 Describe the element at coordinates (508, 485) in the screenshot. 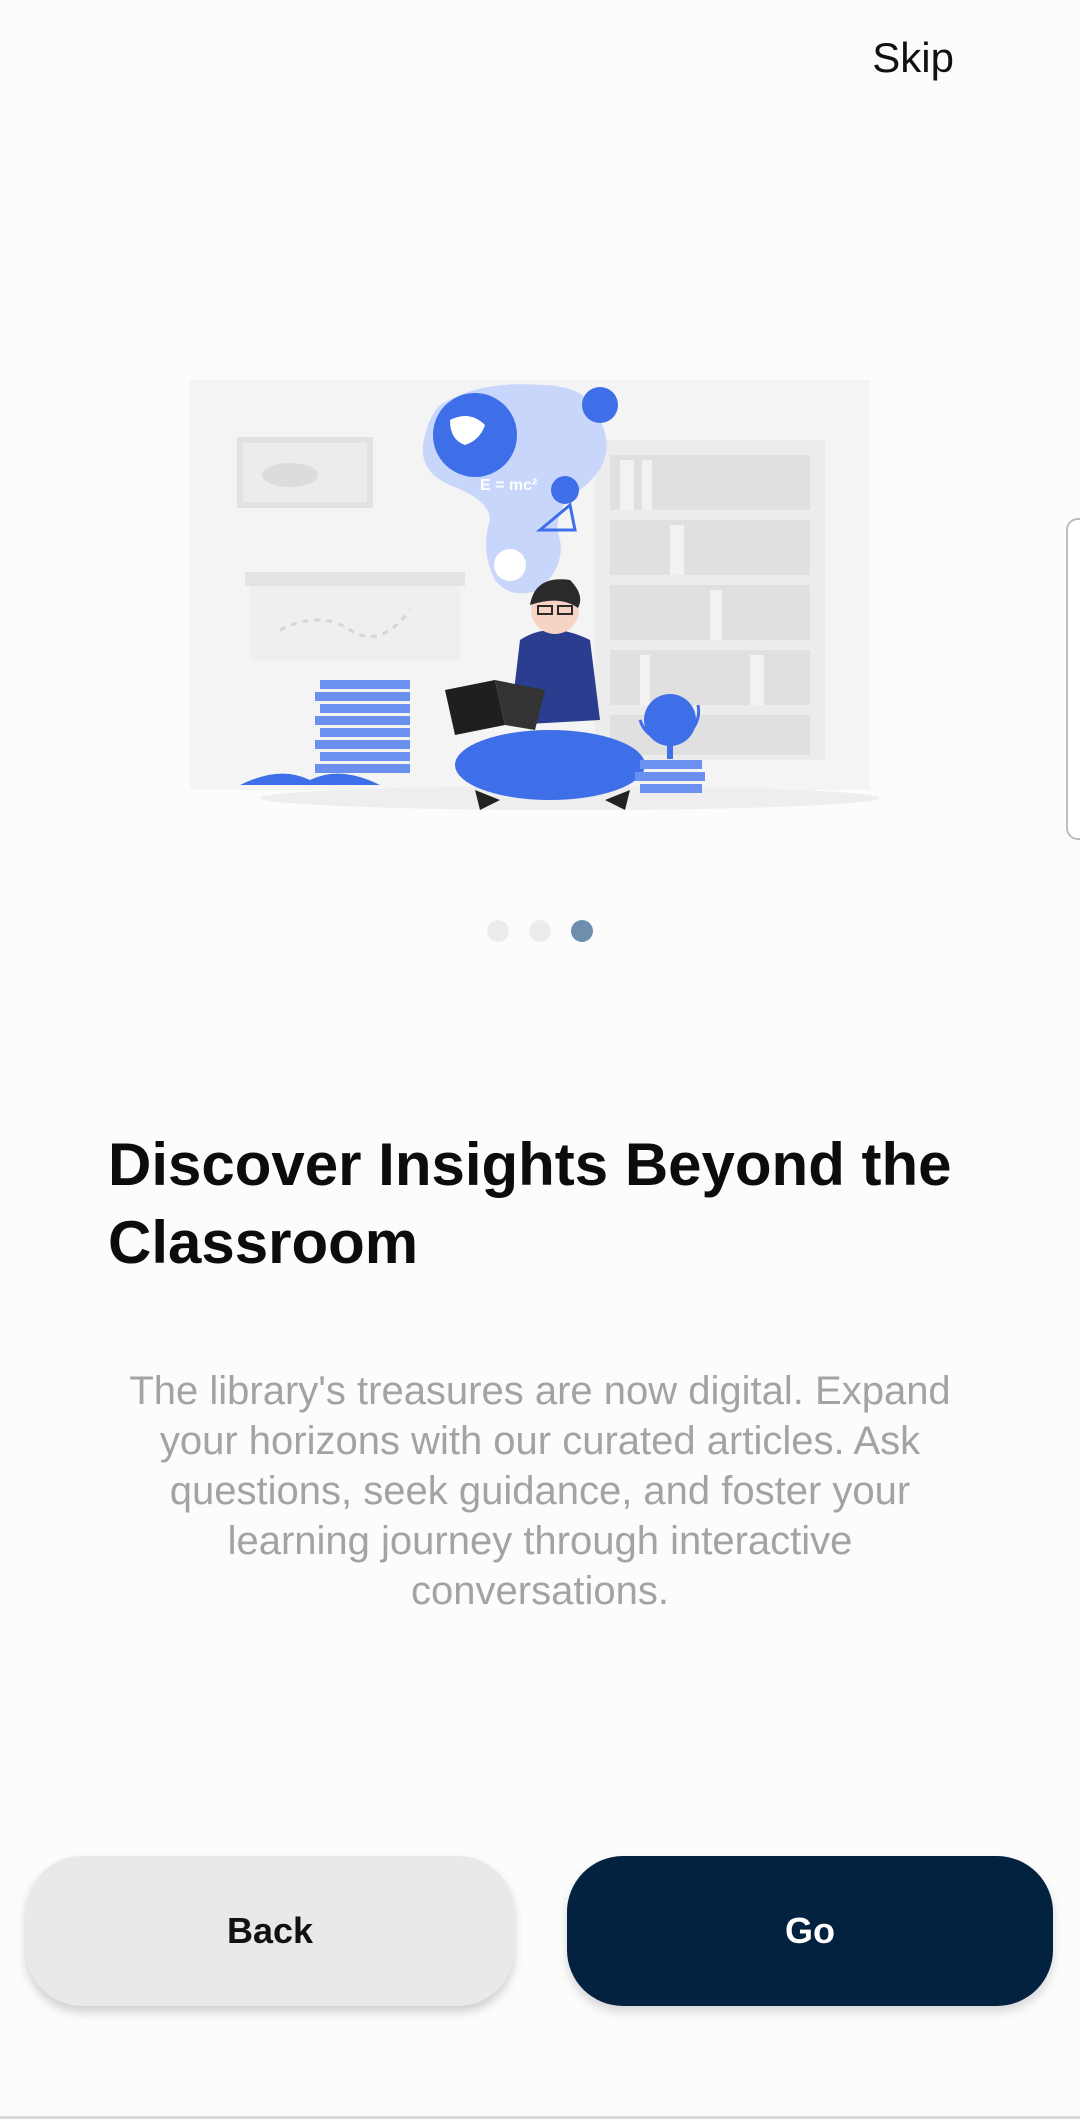

I see `formula-text: E = mc²` at that location.